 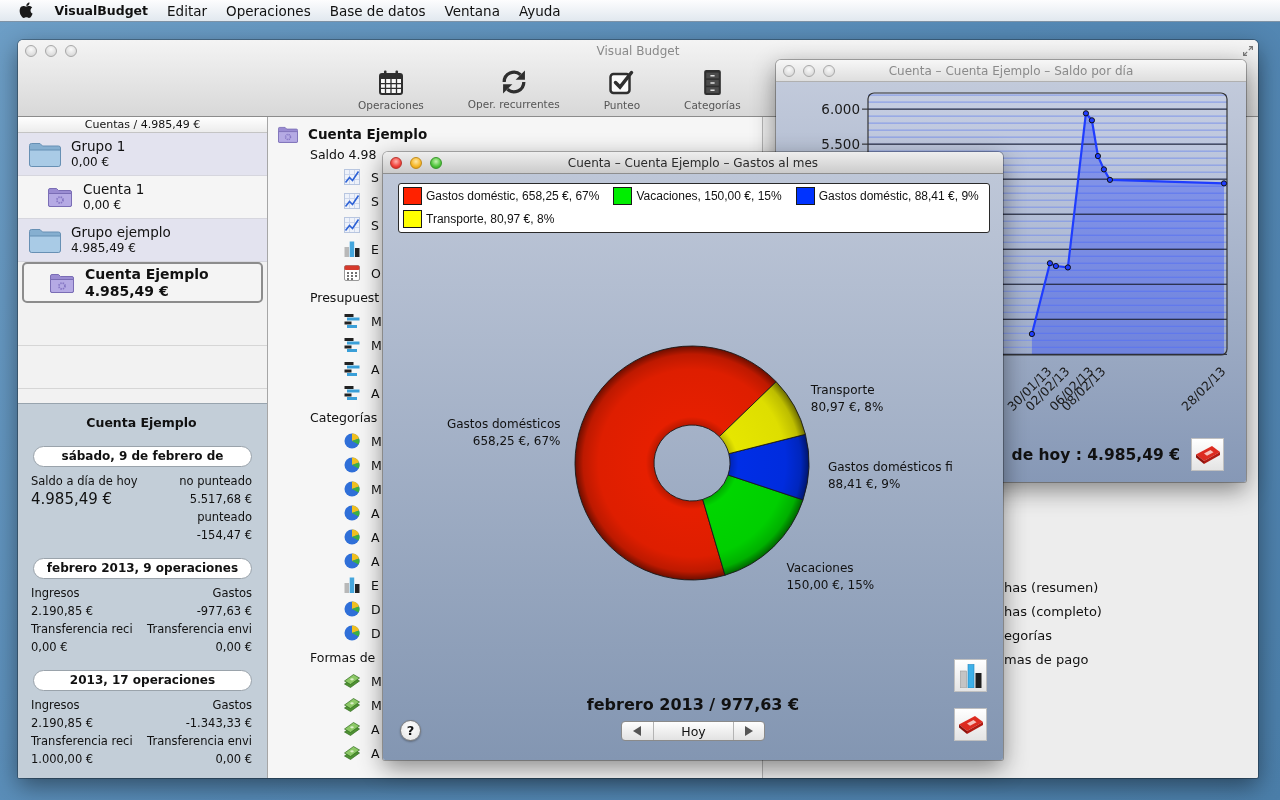 I want to click on window-title: Cuenta – Cuenta Ejemplo – Gastos al mes, so click(x=693, y=162).